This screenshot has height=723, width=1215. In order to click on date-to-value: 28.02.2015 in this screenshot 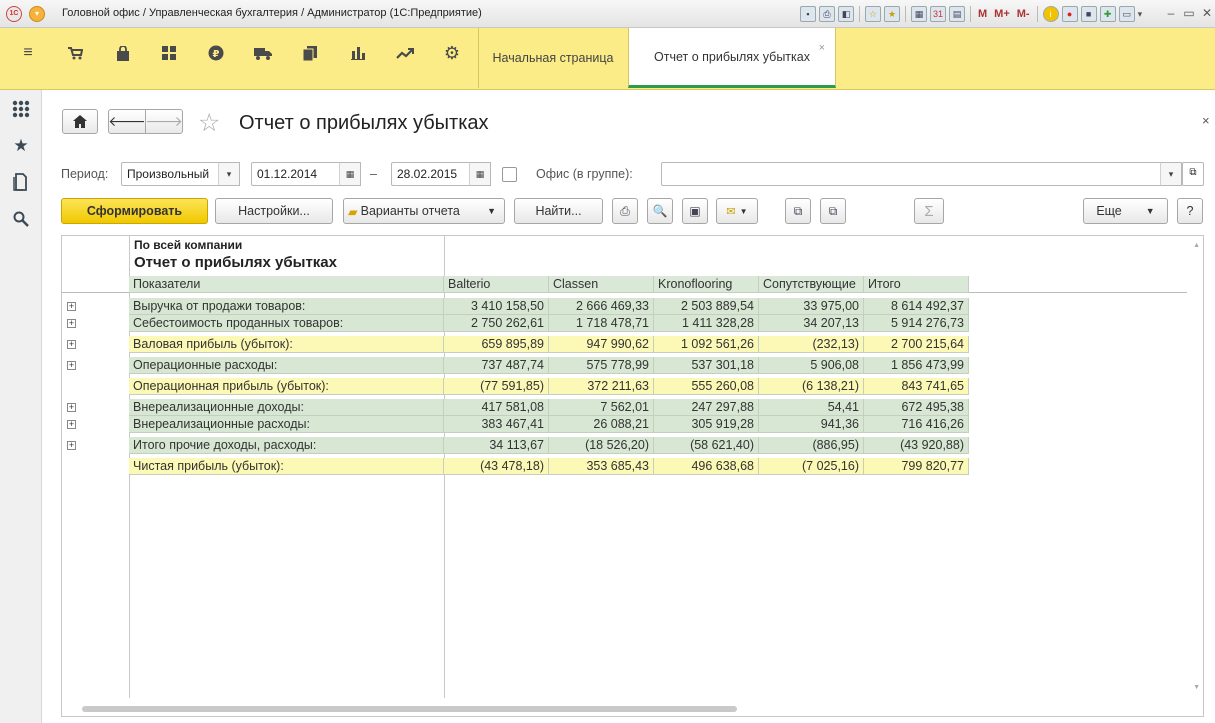, I will do `click(427, 174)`.